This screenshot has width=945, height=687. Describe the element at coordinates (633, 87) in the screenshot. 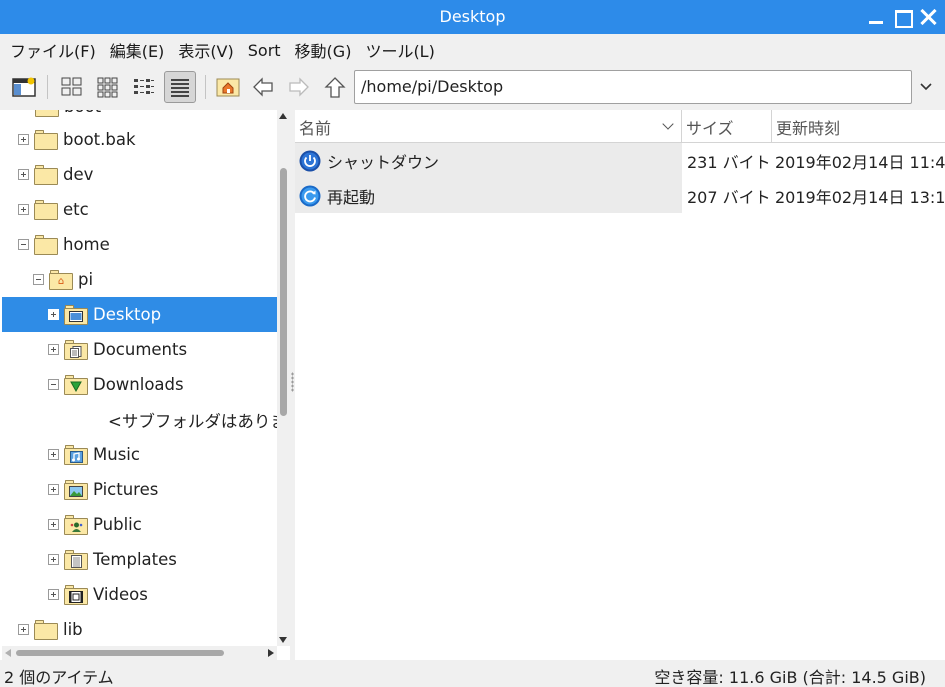

I see `path-input: /home/pi/Desktop` at that location.